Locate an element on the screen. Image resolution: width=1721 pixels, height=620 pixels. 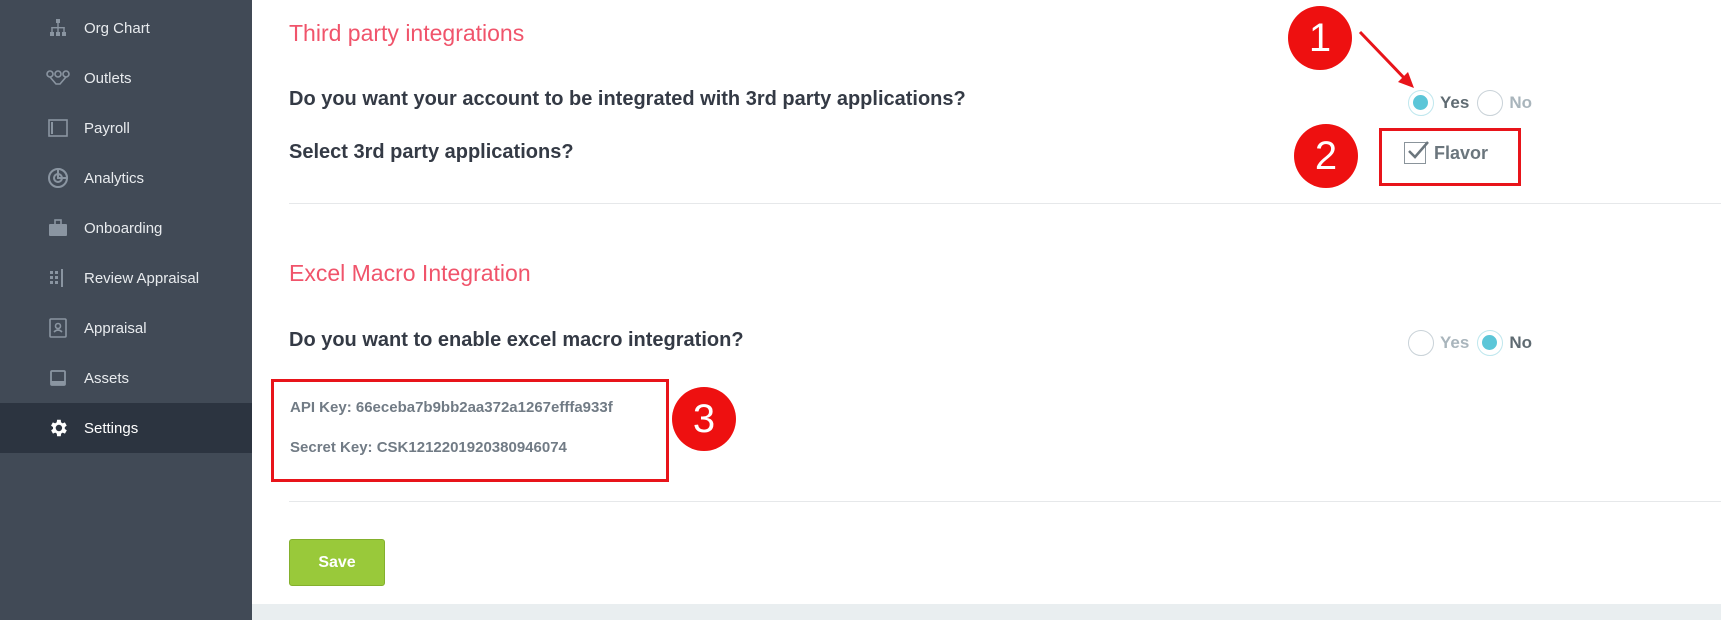
annotation-badge-3: 3 is located at coordinates (704, 419).